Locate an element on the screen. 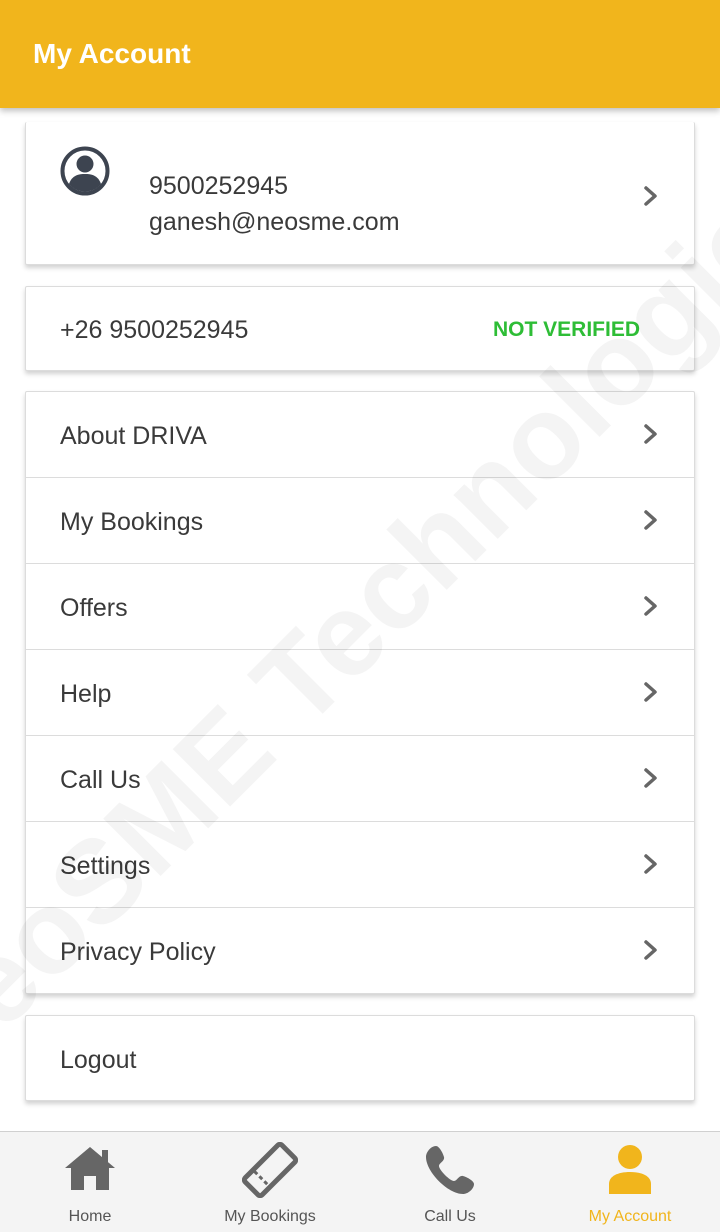  menu-item-help: Help is located at coordinates (360, 693).